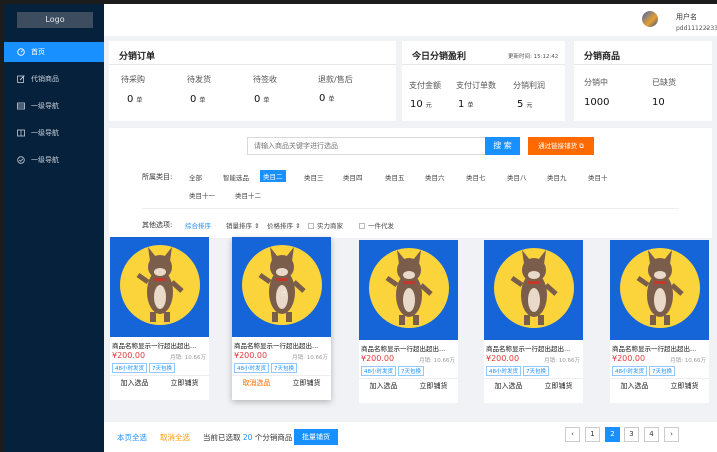 The image size is (717, 452). I want to click on stat-label: 待采购, so click(133, 79).